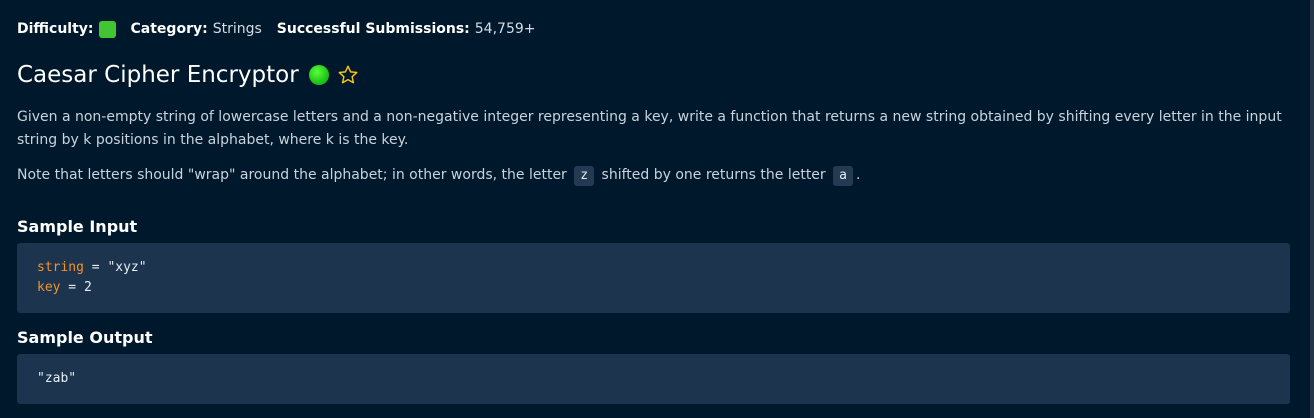 Image resolution: width=1314 pixels, height=418 pixels. What do you see at coordinates (663, 288) in the screenshot?
I see `code-line: key = 2` at bounding box center [663, 288].